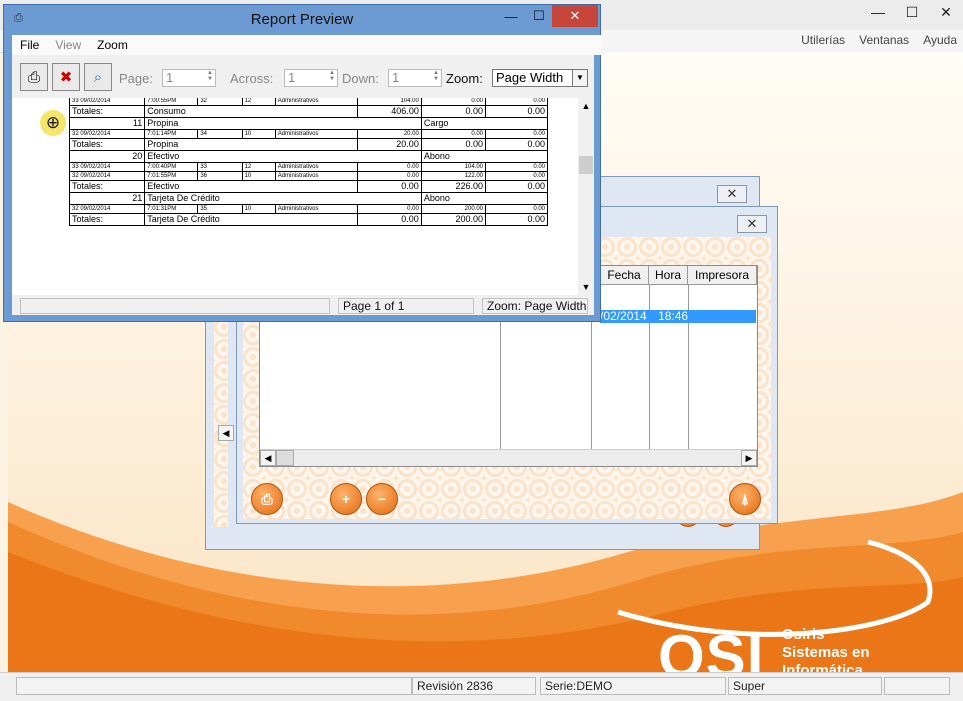  What do you see at coordinates (171, 102) in the screenshot?
I see `report-cell: 7:00:55PM` at bounding box center [171, 102].